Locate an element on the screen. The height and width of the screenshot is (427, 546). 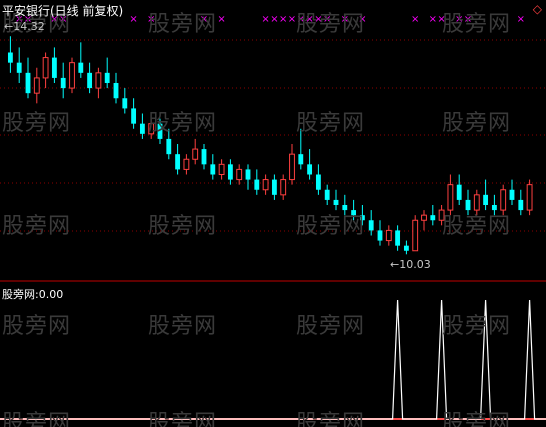
high-price-value: 14.32 is located at coordinates (29, 26).